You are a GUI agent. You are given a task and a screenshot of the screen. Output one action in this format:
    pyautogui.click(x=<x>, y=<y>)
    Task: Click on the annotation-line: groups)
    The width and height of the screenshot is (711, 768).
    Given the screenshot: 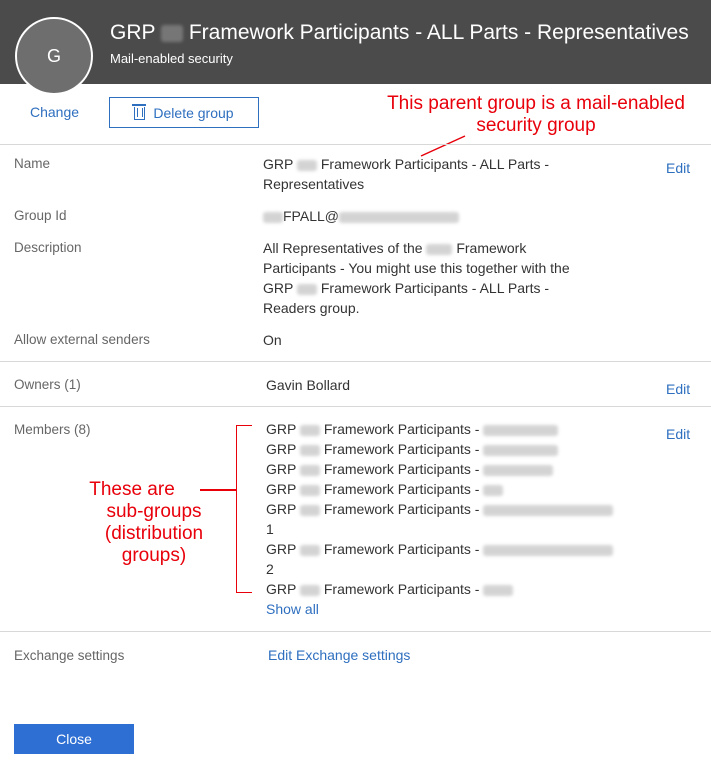 What is the action you would take?
    pyautogui.click(x=154, y=555)
    